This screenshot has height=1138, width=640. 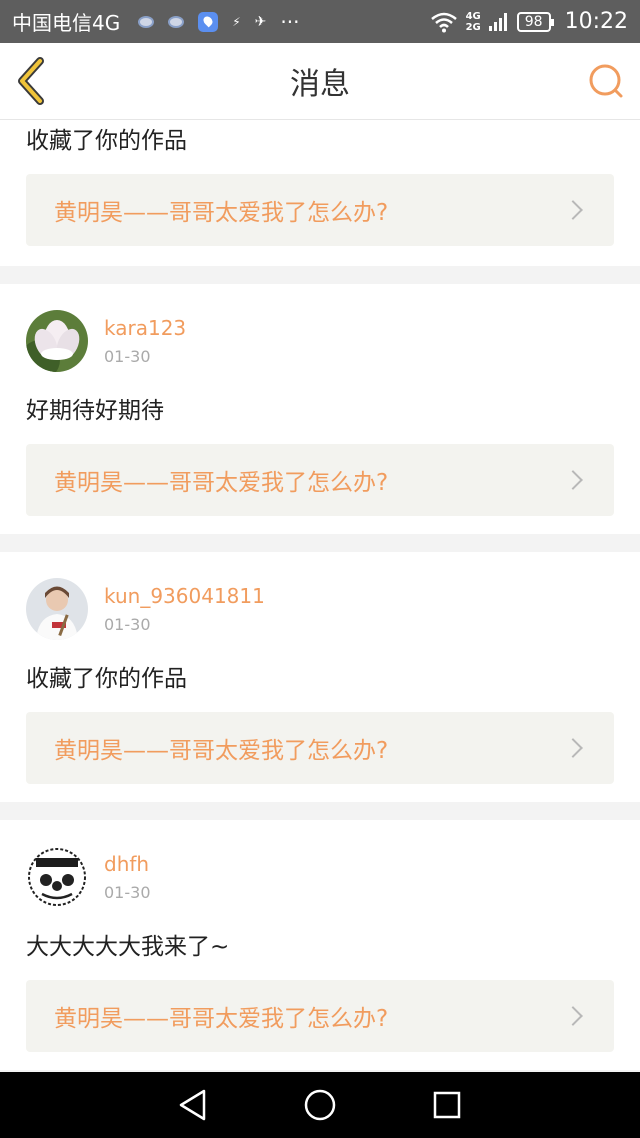 What do you see at coordinates (320, 21) in the screenshot?
I see `status-bar: 中国电信4G ⚡ ✈ ··· 4G 2G 98 10:22` at bounding box center [320, 21].